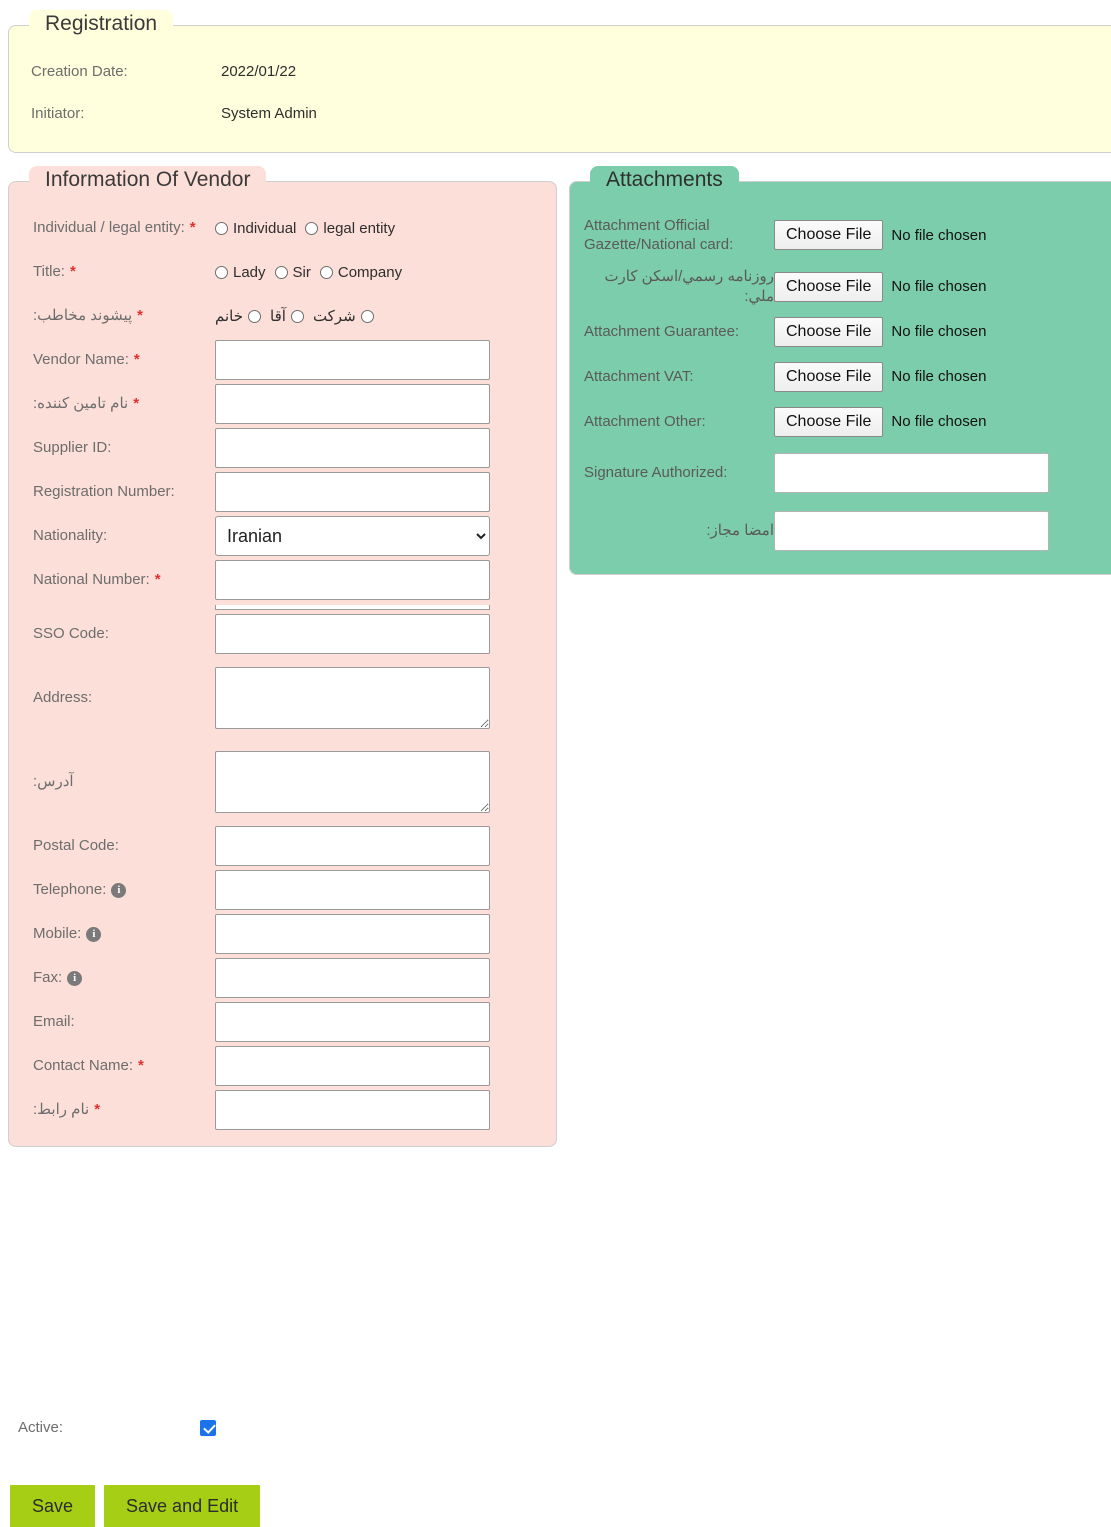 Image resolution: width=1111 pixels, height=1527 pixels. What do you see at coordinates (119, 634) in the screenshot?
I see `sso-code-label: SSO Code:` at bounding box center [119, 634].